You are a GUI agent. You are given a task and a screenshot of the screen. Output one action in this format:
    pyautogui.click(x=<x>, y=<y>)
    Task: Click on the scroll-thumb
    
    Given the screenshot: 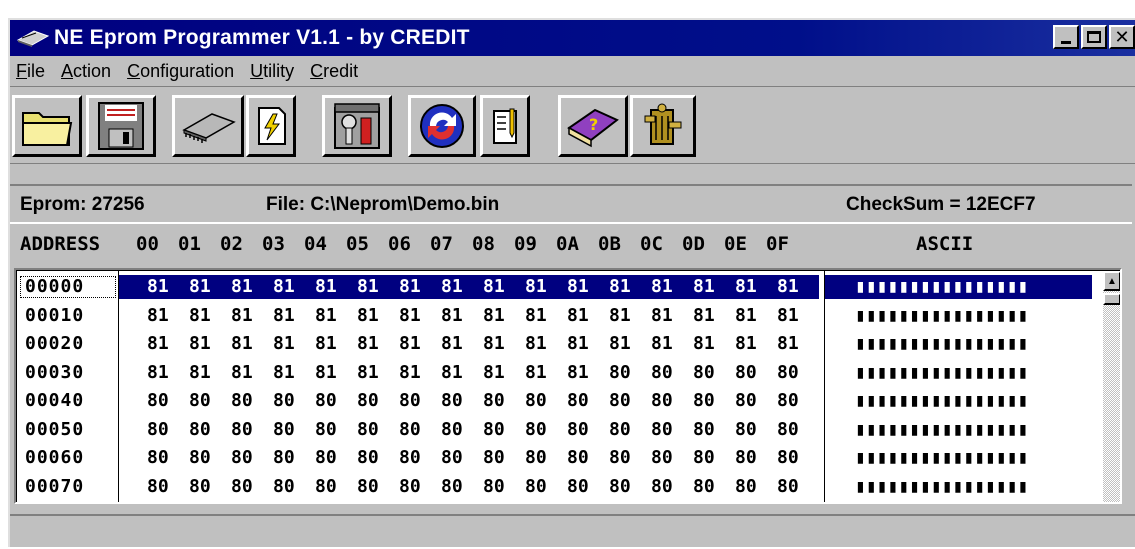 What is the action you would take?
    pyautogui.click(x=1111, y=299)
    